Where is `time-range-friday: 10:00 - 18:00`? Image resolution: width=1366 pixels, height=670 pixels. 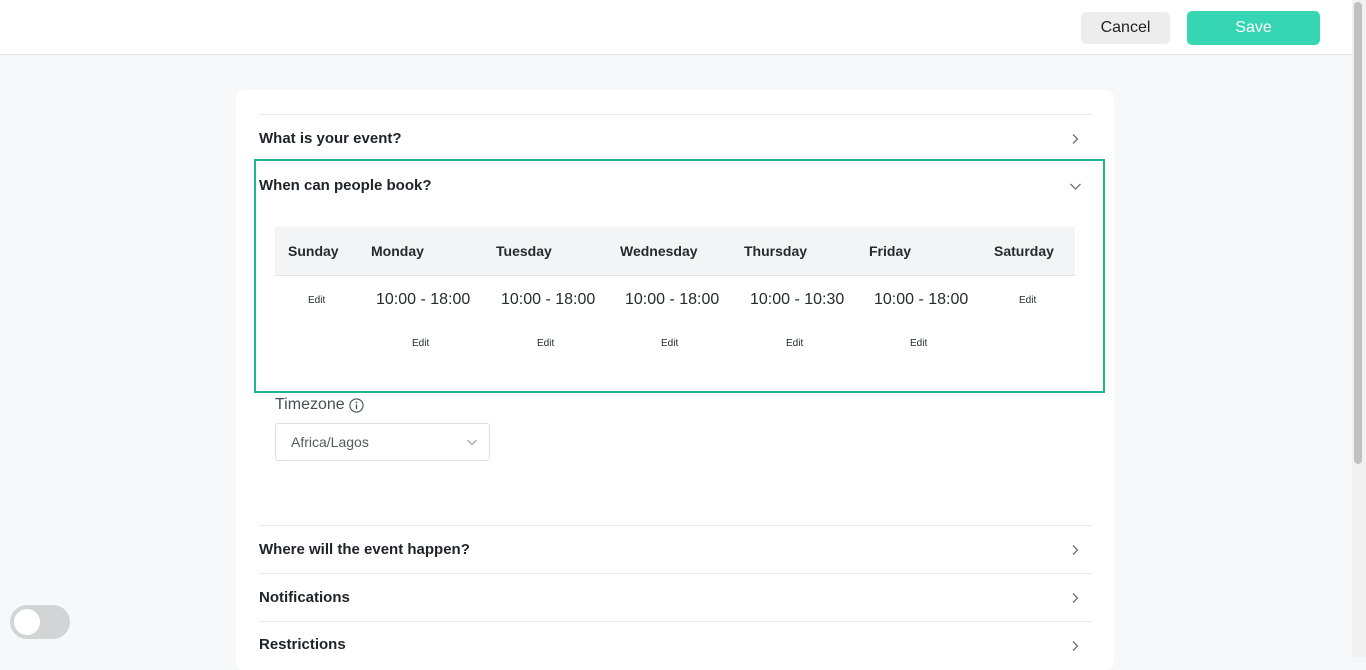 time-range-friday: 10:00 - 18:00 is located at coordinates (921, 299).